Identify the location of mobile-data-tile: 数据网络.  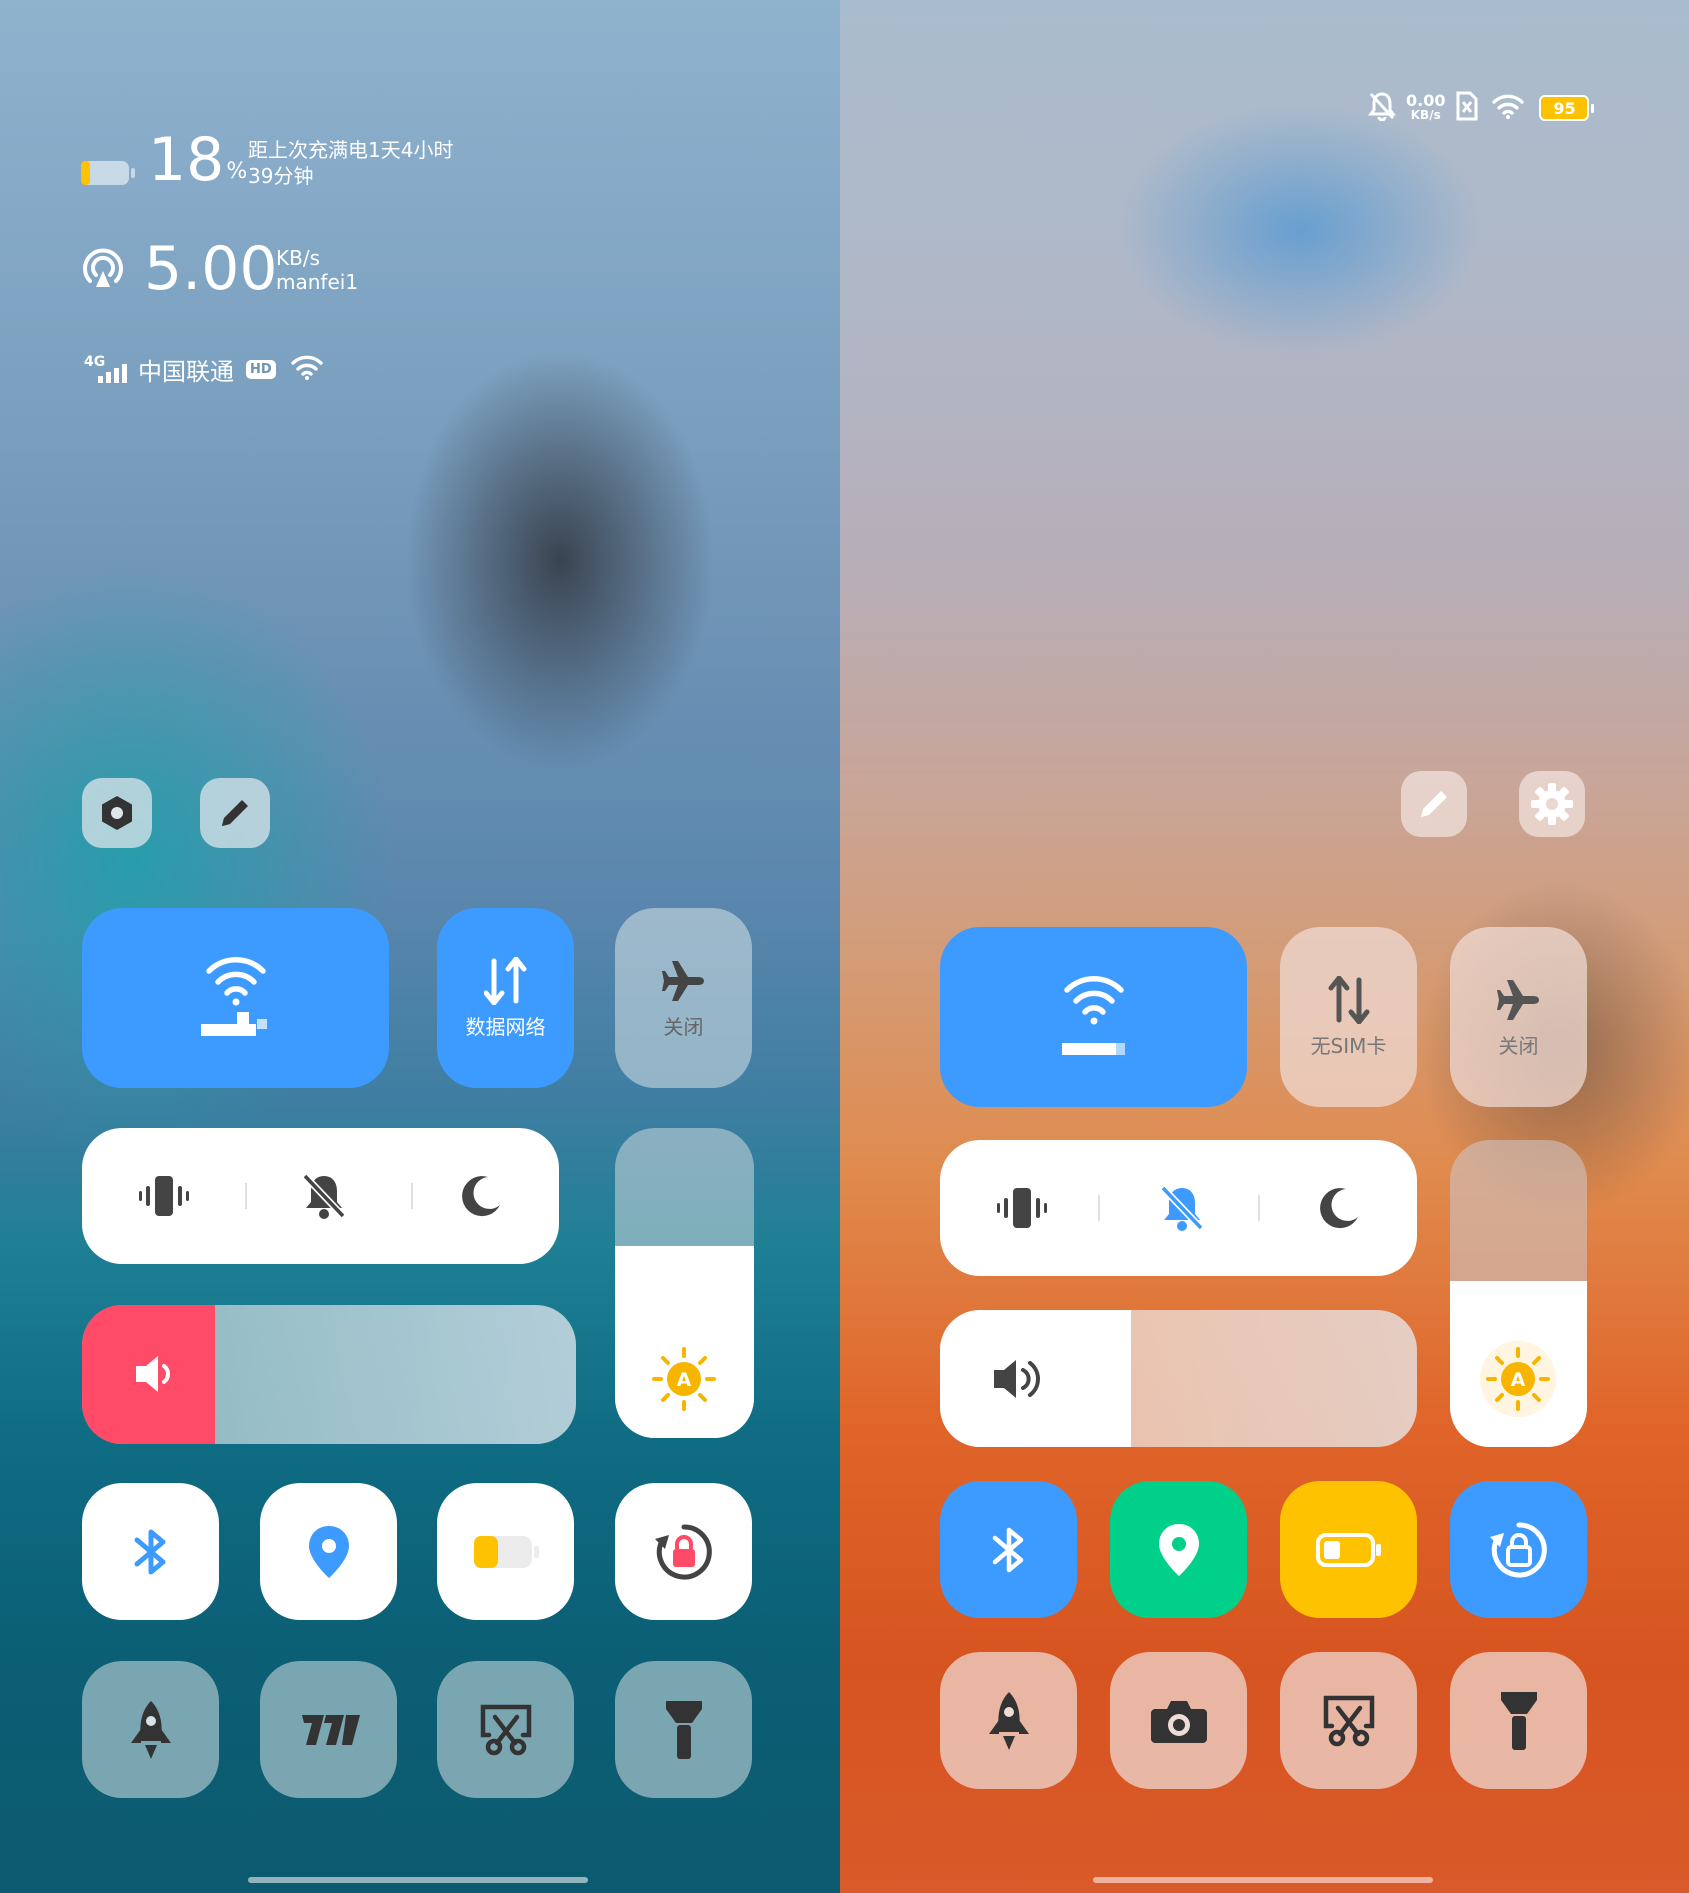
(505, 998).